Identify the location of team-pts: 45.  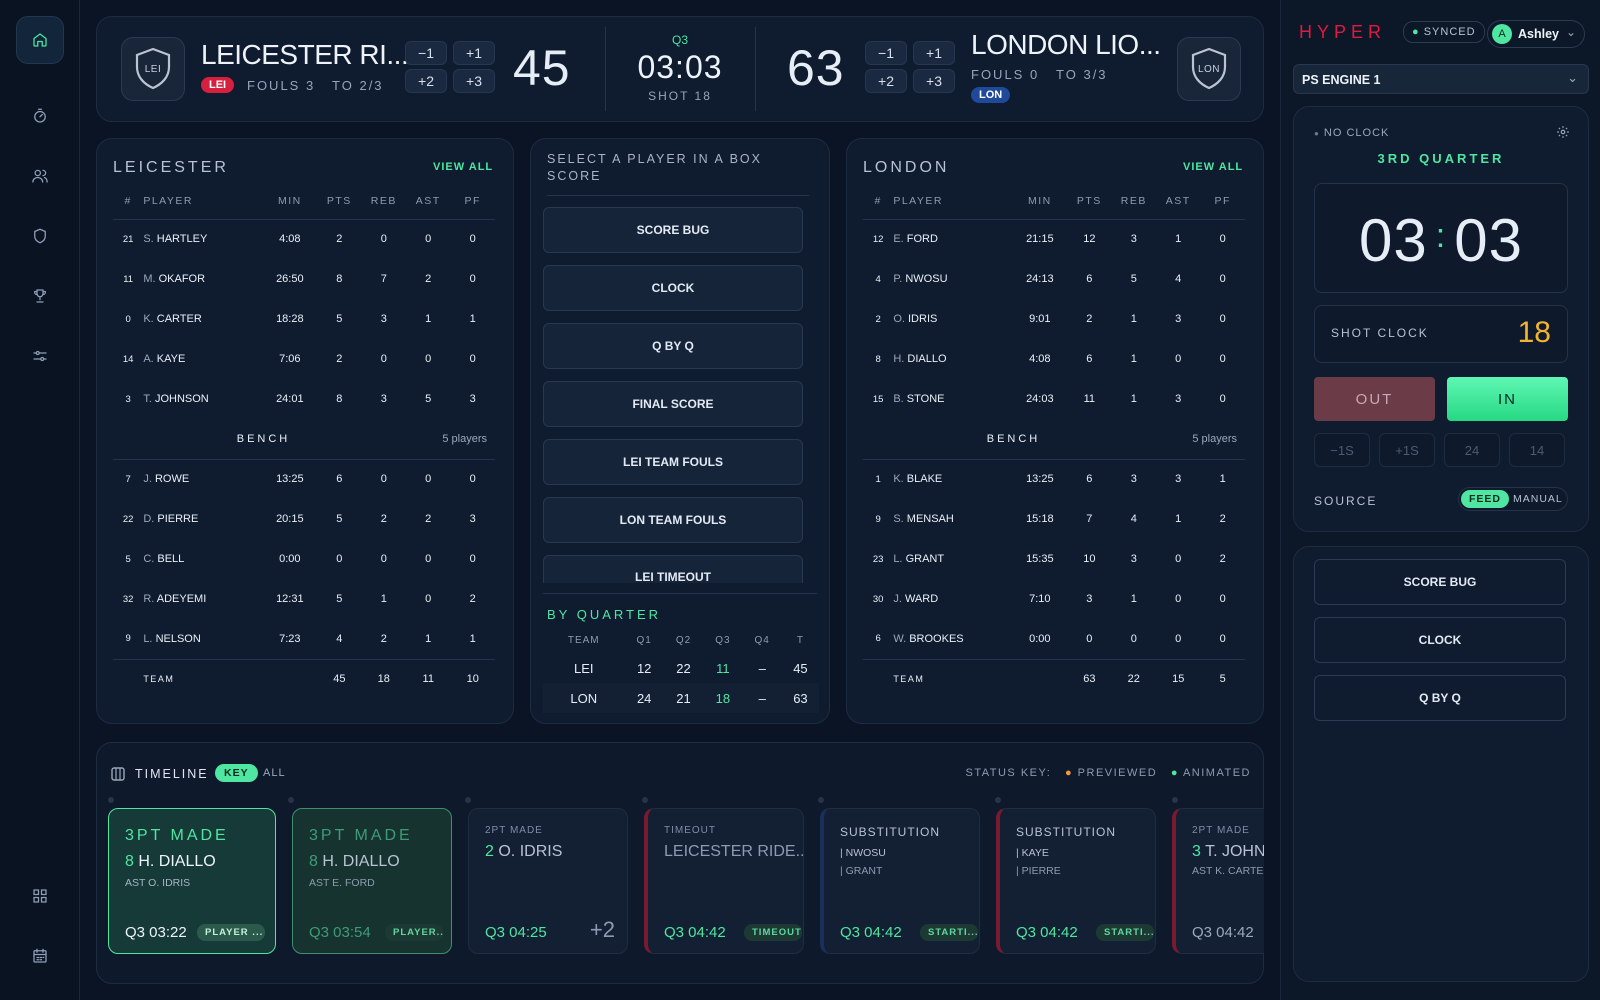
(339, 678).